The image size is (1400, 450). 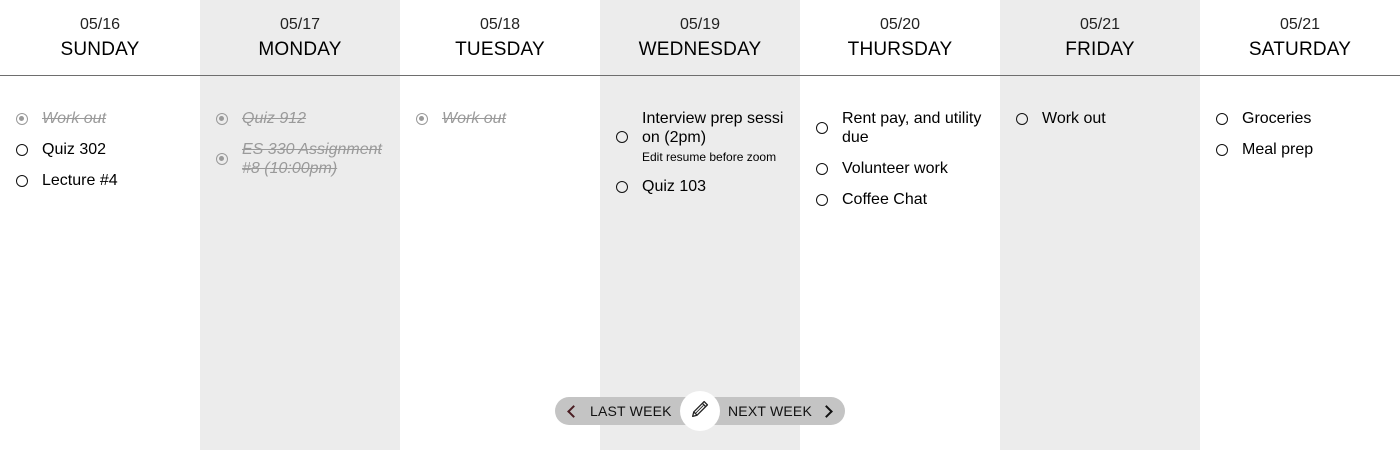 What do you see at coordinates (308, 118) in the screenshot?
I see `task-item: Quiz 912` at bounding box center [308, 118].